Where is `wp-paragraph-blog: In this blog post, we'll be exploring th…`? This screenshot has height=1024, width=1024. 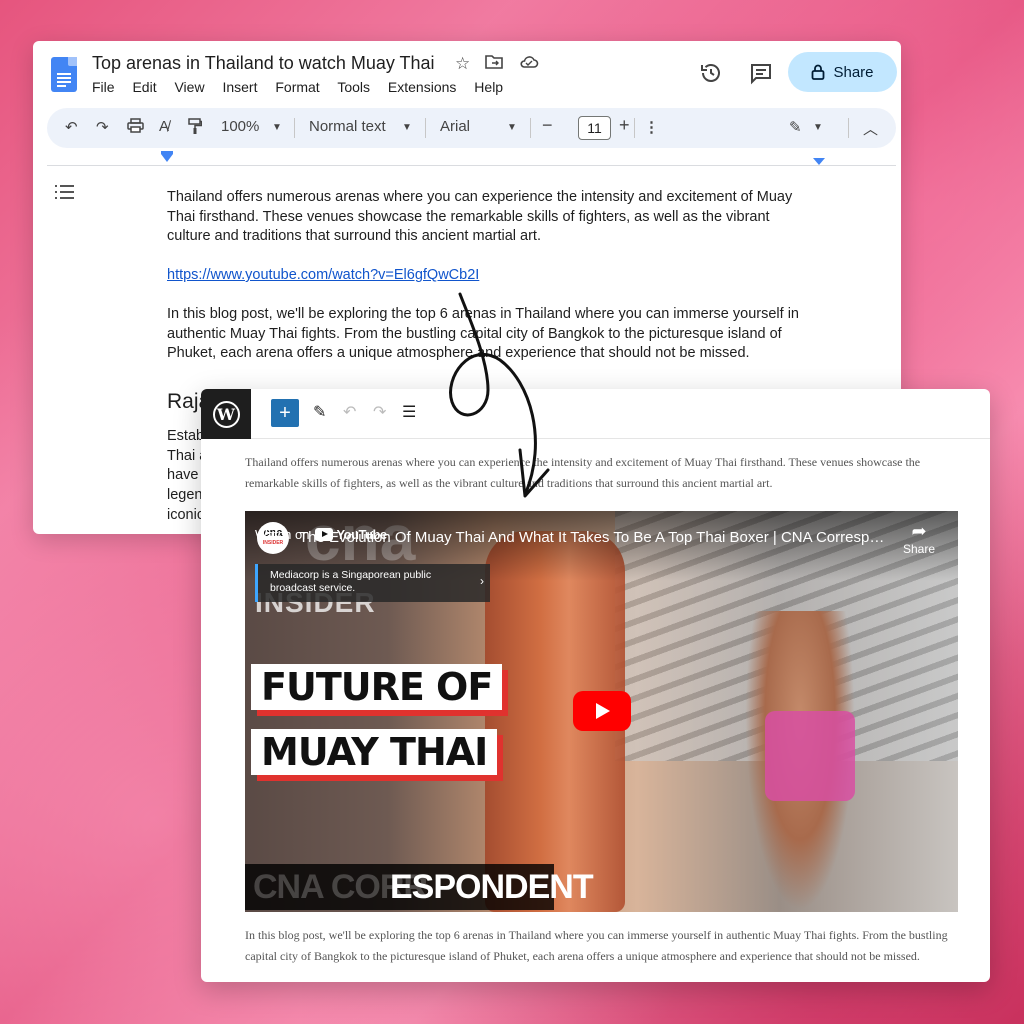 wp-paragraph-blog: In this blog post, we'll be exploring th… is located at coordinates (597, 946).